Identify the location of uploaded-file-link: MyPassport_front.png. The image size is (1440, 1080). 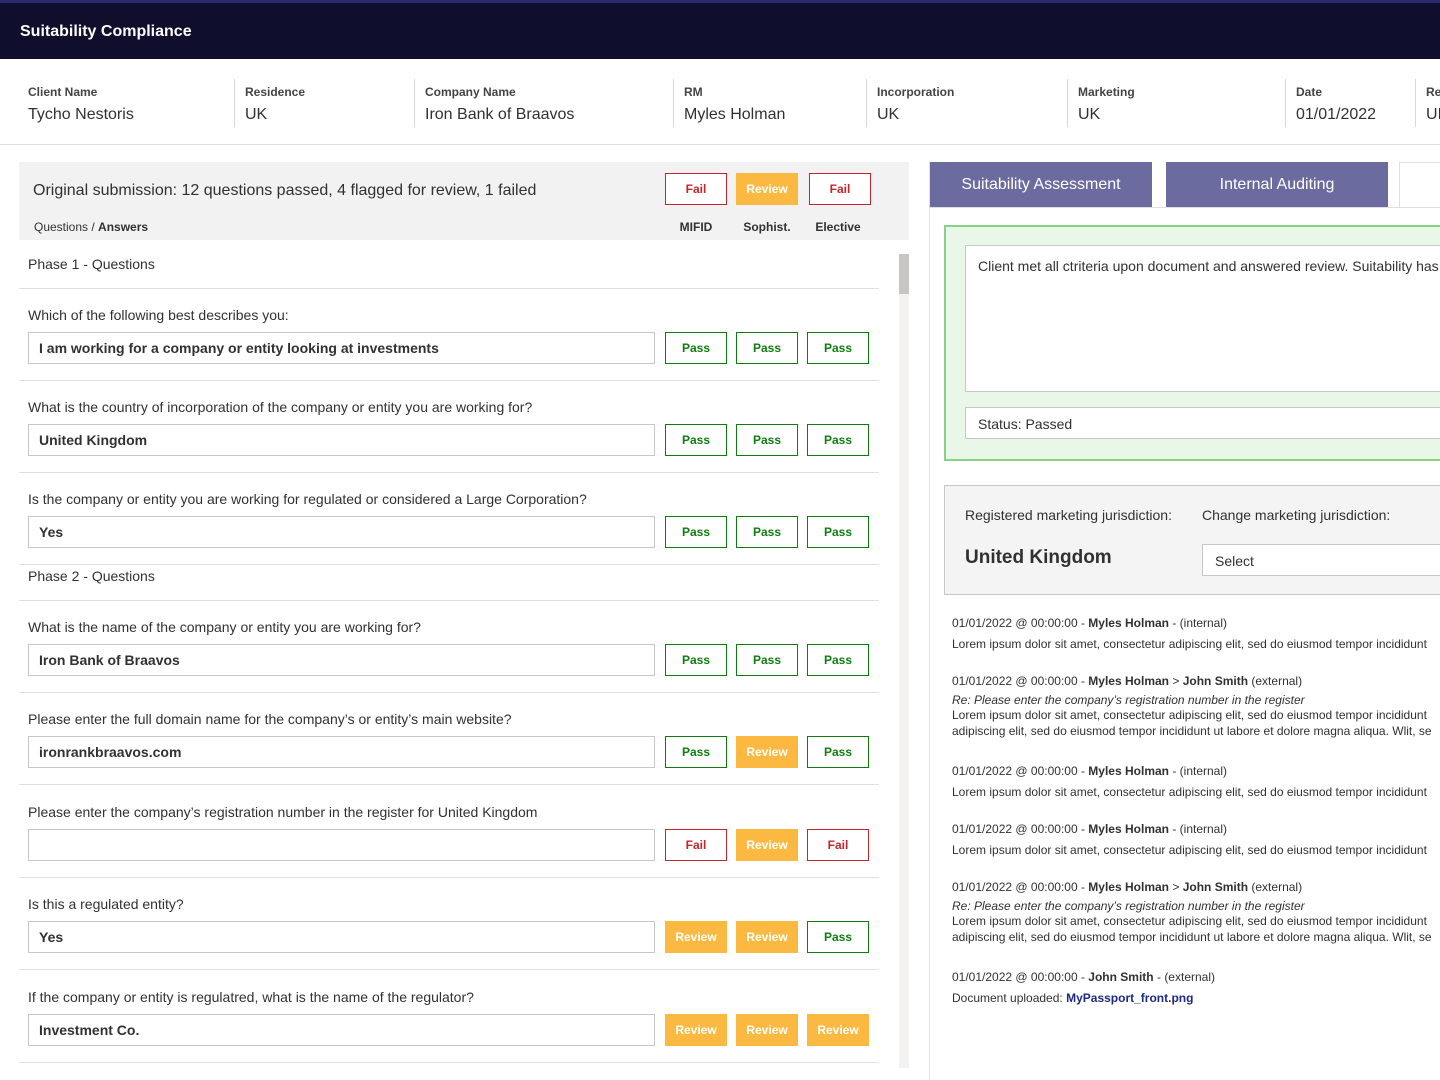
(1129, 998).